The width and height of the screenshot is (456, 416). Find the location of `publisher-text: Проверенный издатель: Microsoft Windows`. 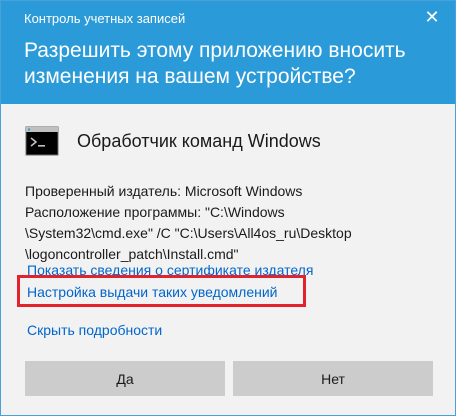

publisher-text: Проверенный издатель: Microsoft Windows is located at coordinates (164, 191).